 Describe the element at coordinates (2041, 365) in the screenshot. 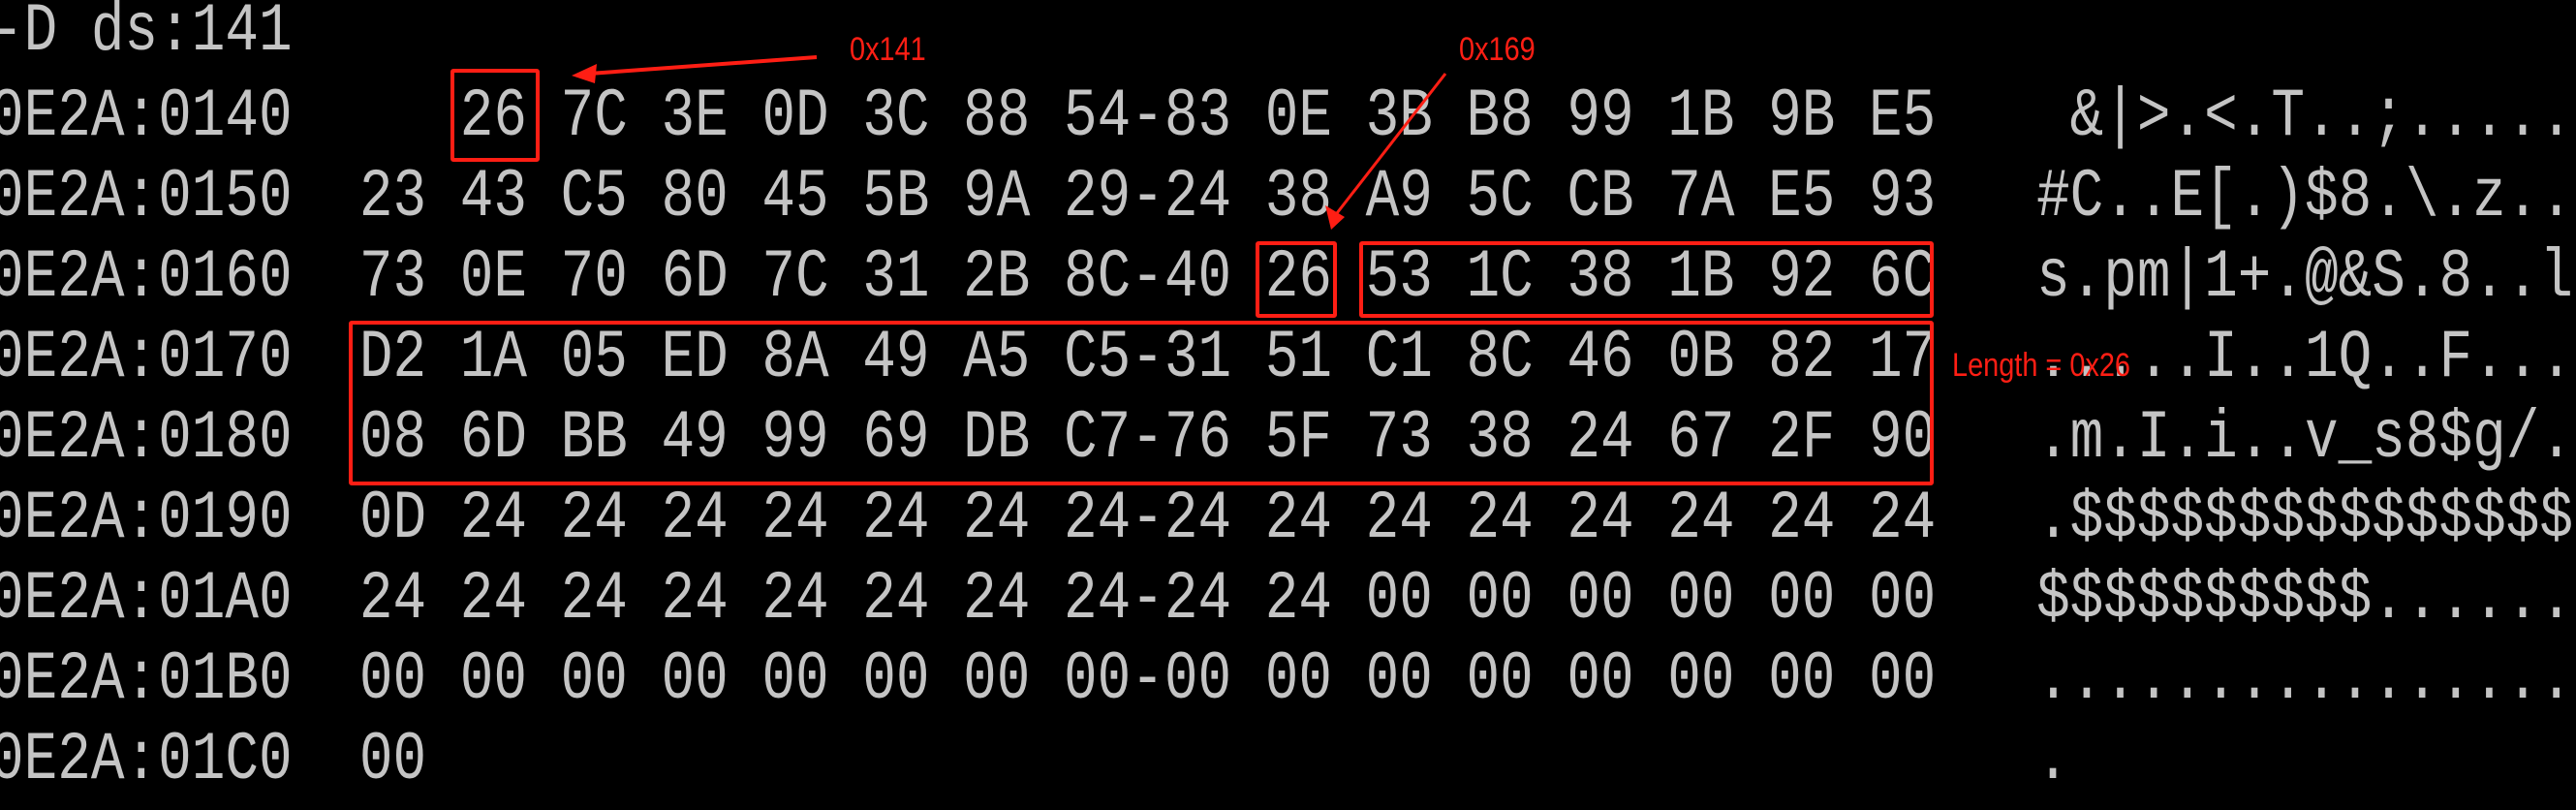

I see `label-length: Length = 0x26` at that location.